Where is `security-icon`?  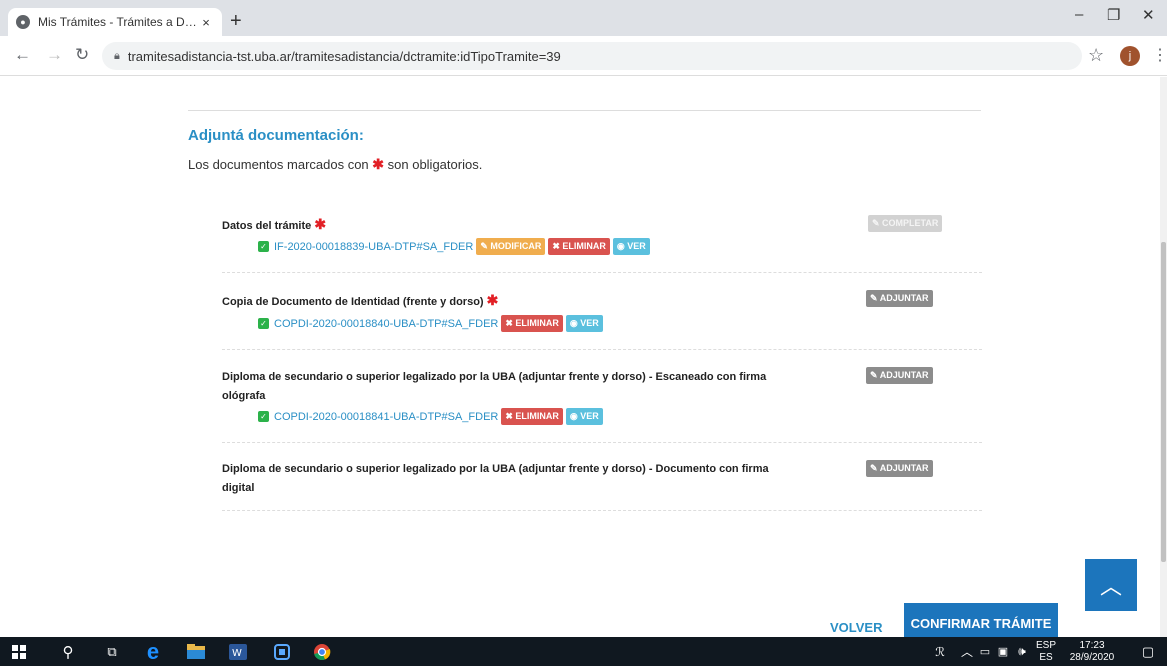
security-icon is located at coordinates (282, 651).